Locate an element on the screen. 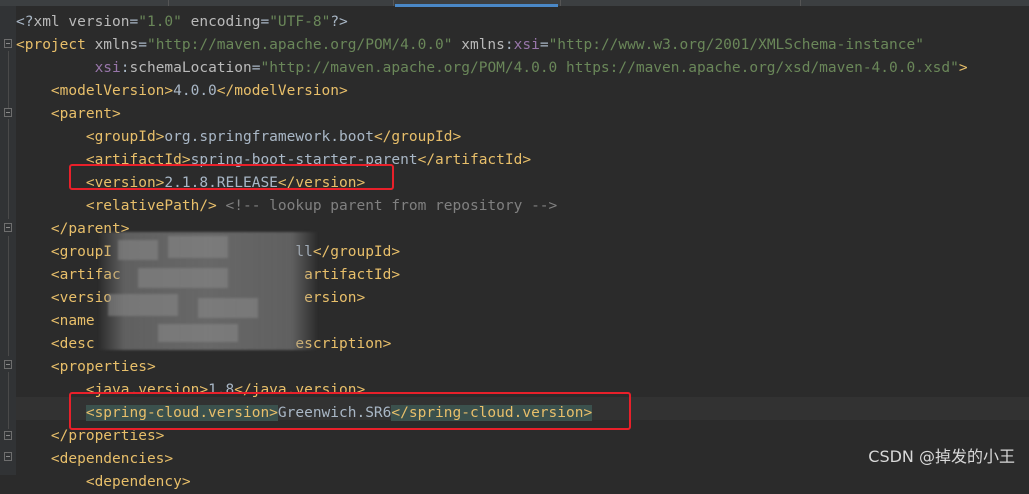 This screenshot has height=494, width=1029. highlight-box-spring-cloud-version is located at coordinates (350, 411).